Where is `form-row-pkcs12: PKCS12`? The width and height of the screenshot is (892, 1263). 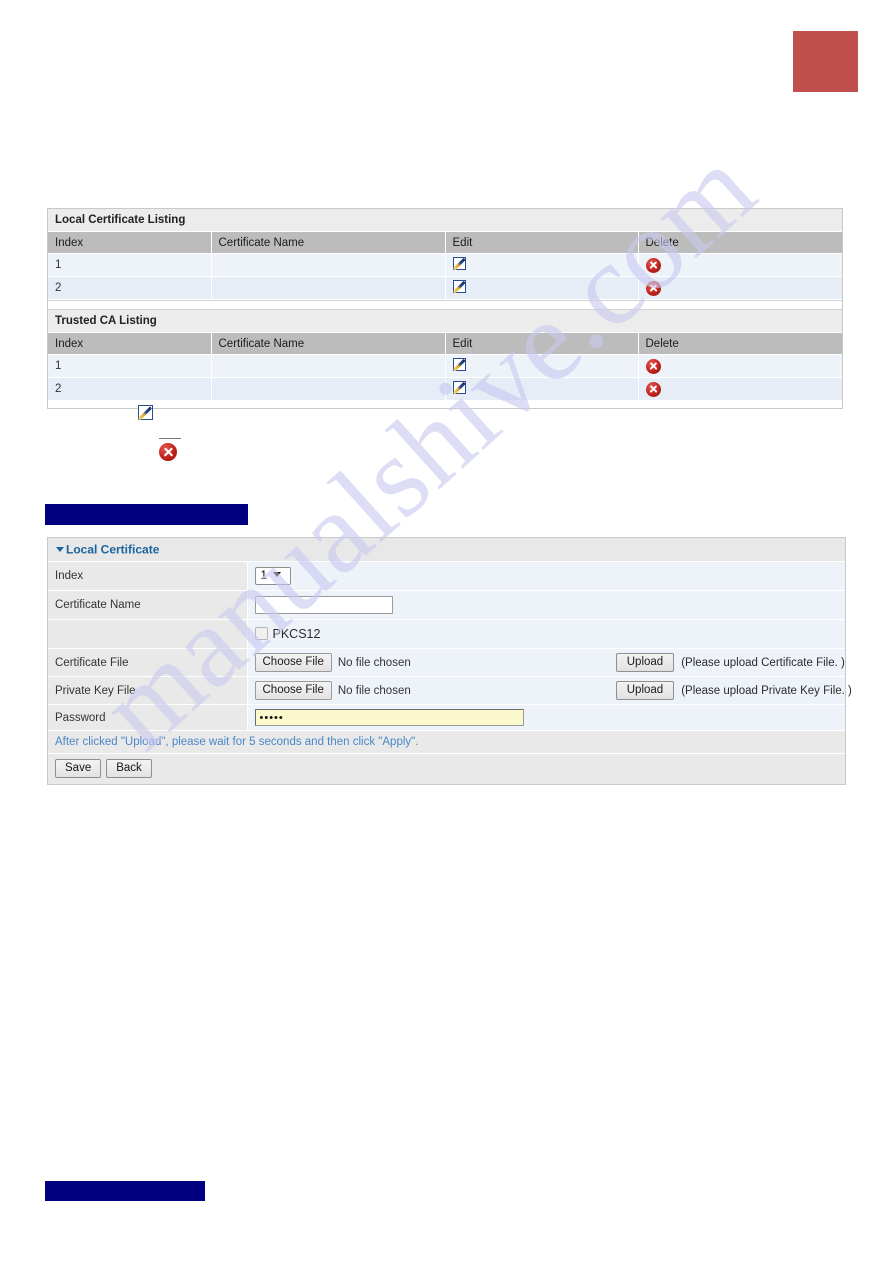
form-row-pkcs12: PKCS12 is located at coordinates (446, 634).